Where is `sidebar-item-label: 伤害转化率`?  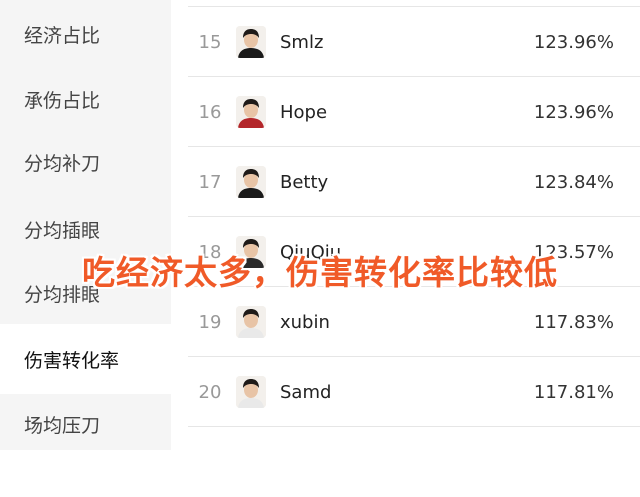 sidebar-item-label: 伤害转化率 is located at coordinates (72, 360).